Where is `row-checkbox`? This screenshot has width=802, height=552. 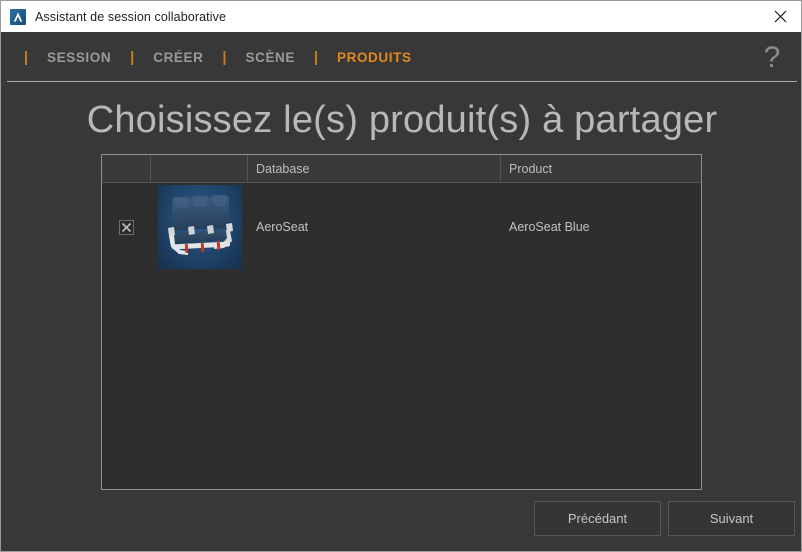
row-checkbox is located at coordinates (126, 227).